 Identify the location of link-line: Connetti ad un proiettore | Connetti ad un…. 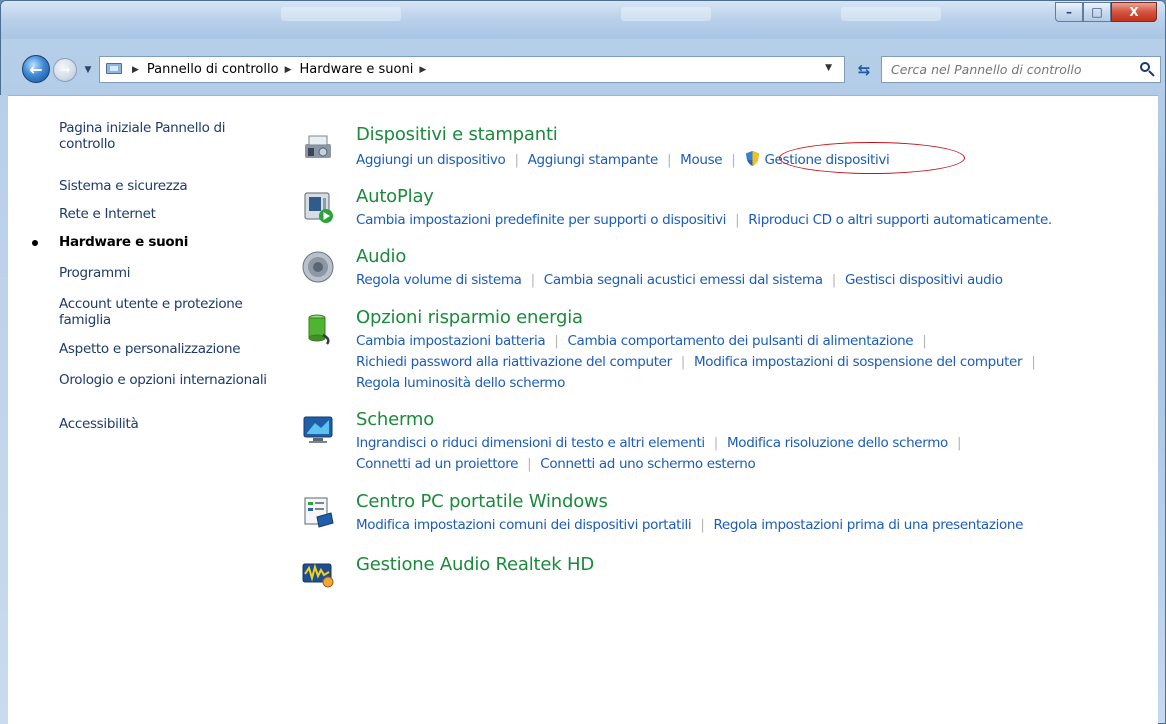
(556, 464).